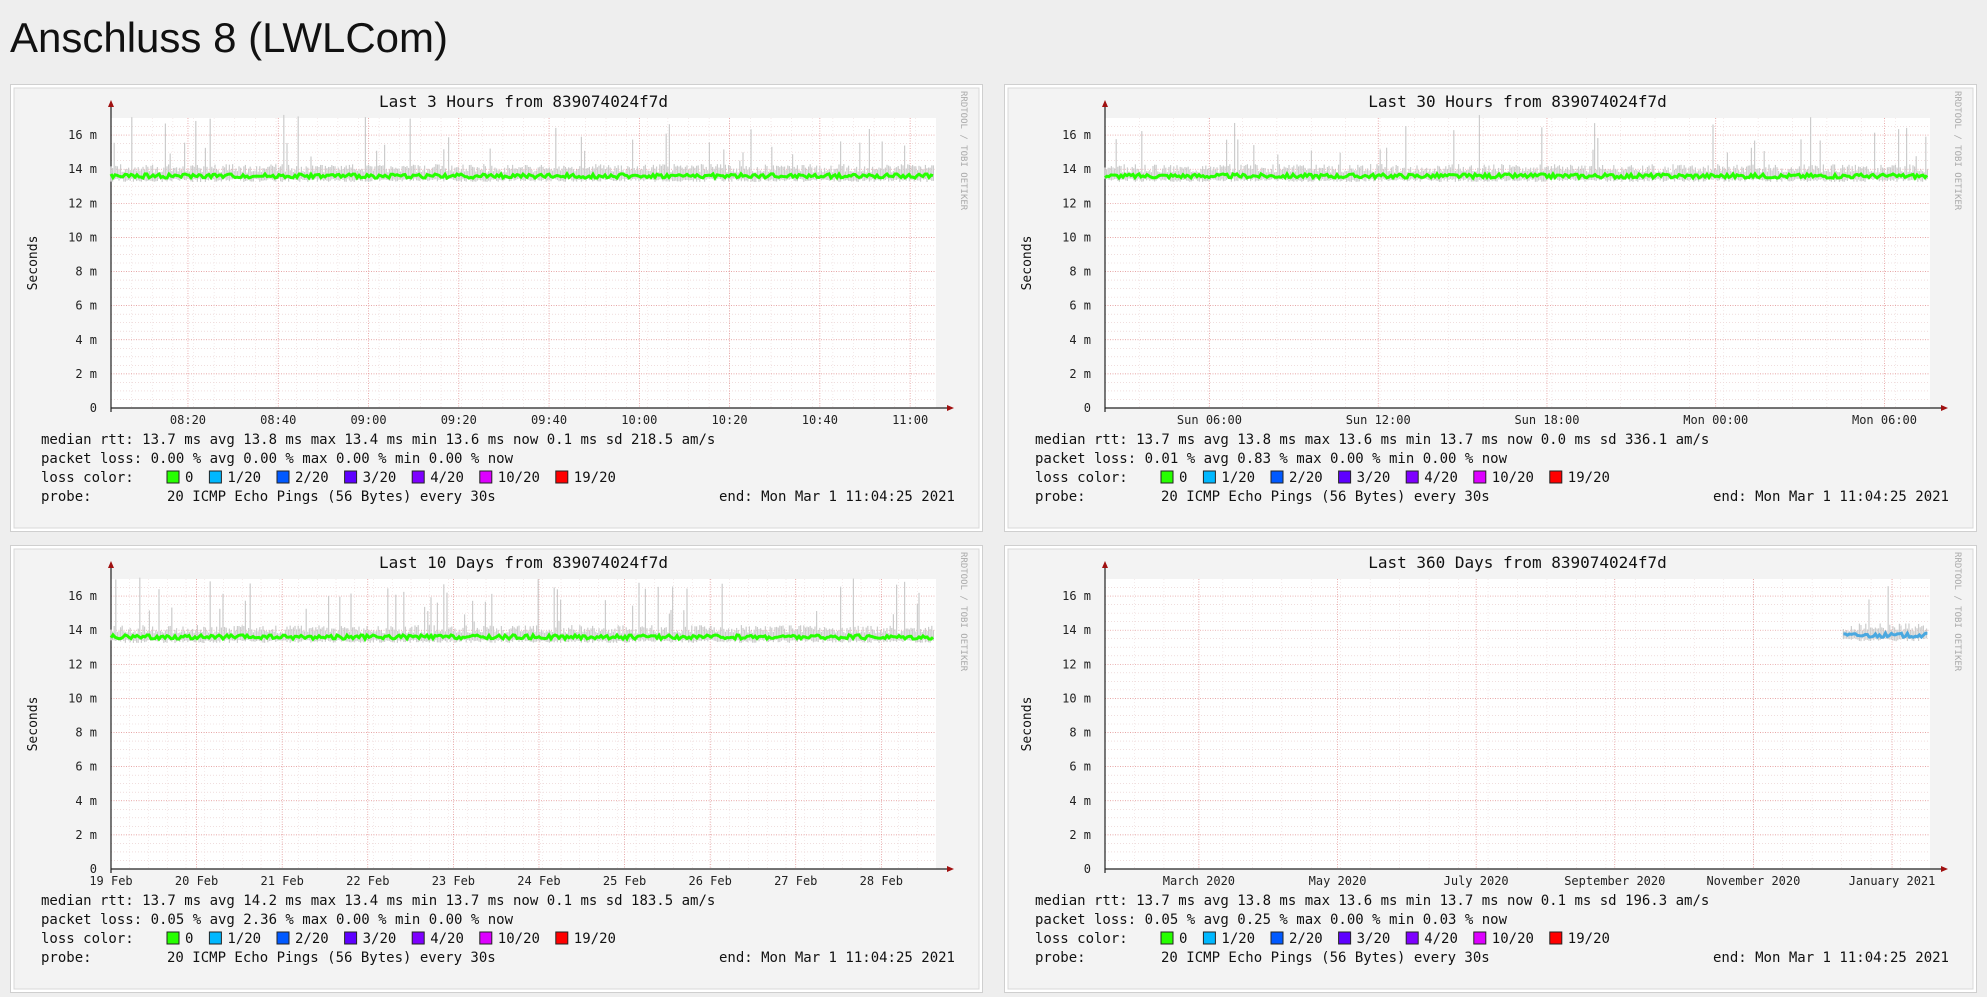 The width and height of the screenshot is (1987, 997). What do you see at coordinates (1892, 881) in the screenshot?
I see `x-tick-label: January 2021` at bounding box center [1892, 881].